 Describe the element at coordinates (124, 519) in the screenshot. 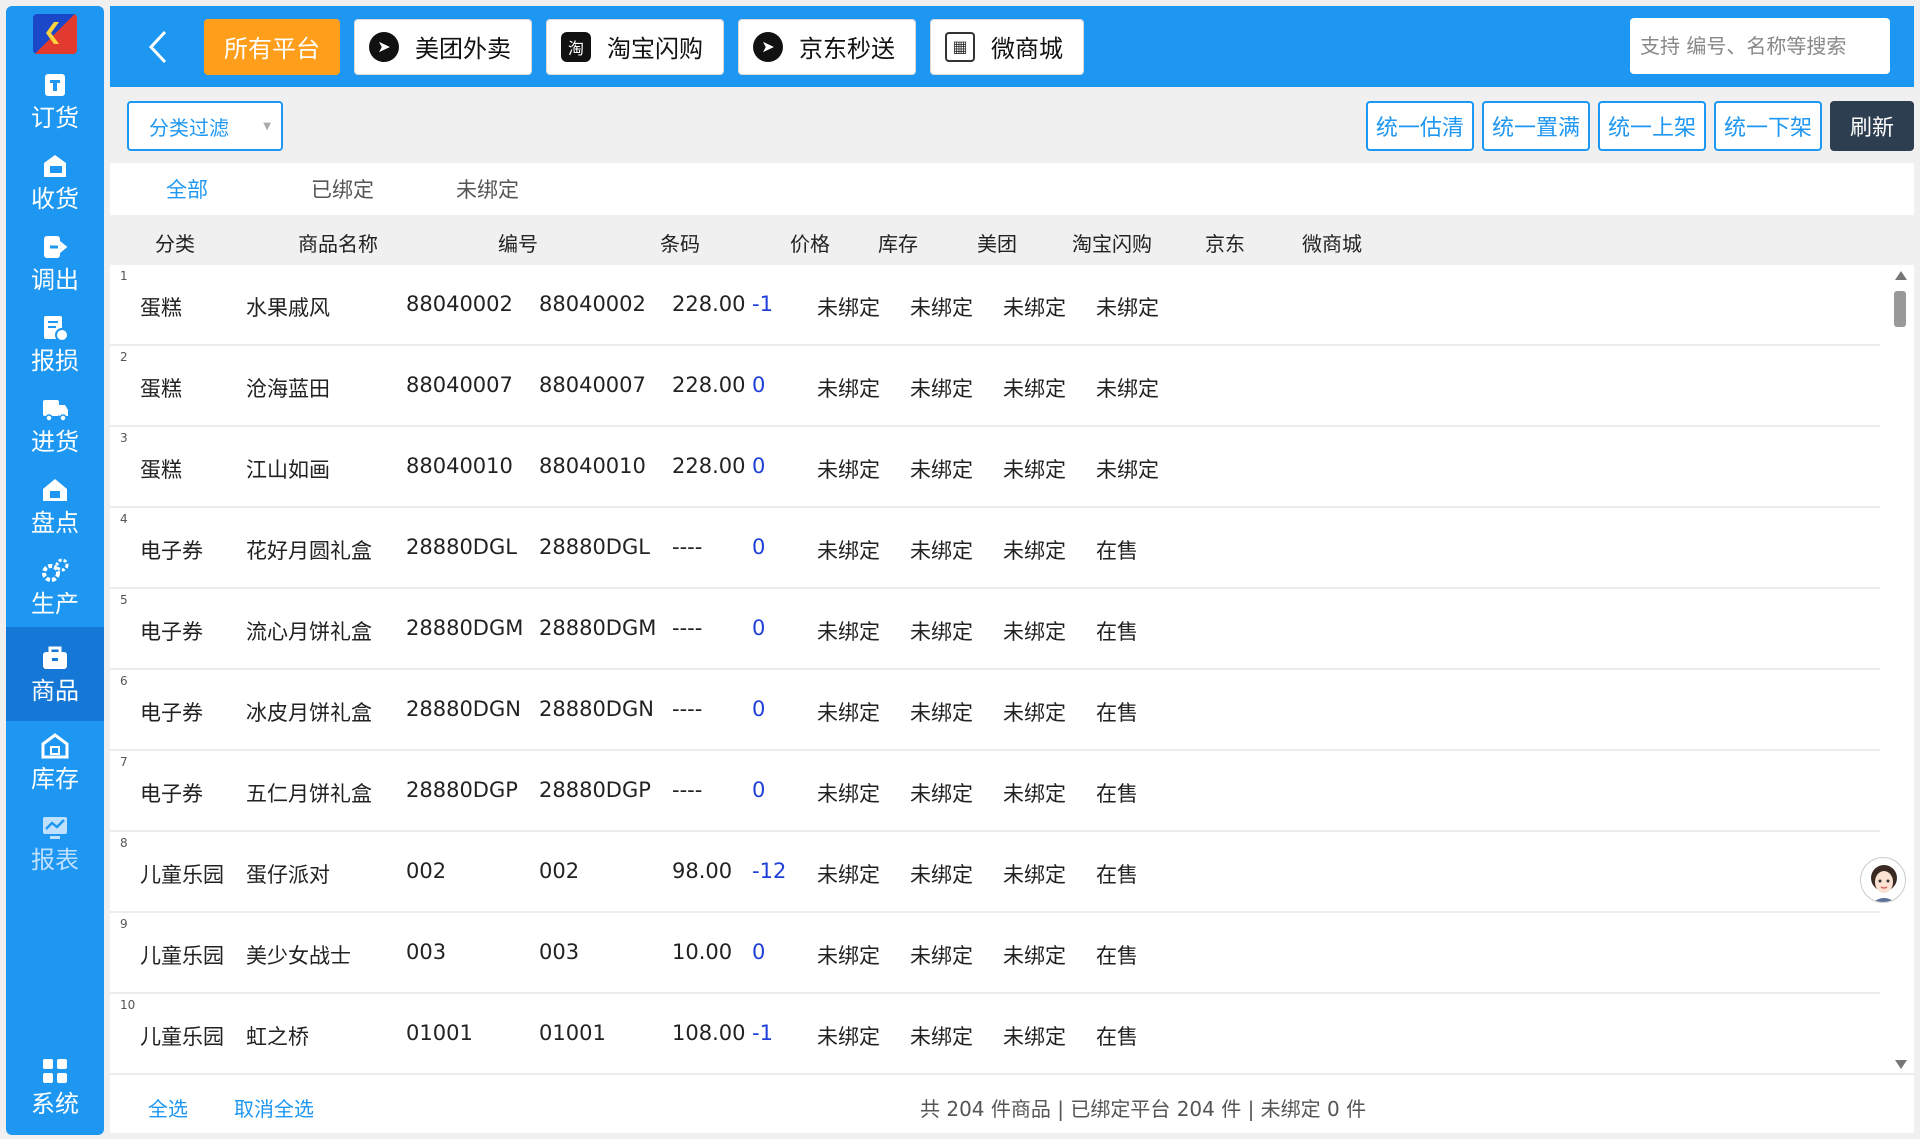

I see `row-index: 4` at that location.